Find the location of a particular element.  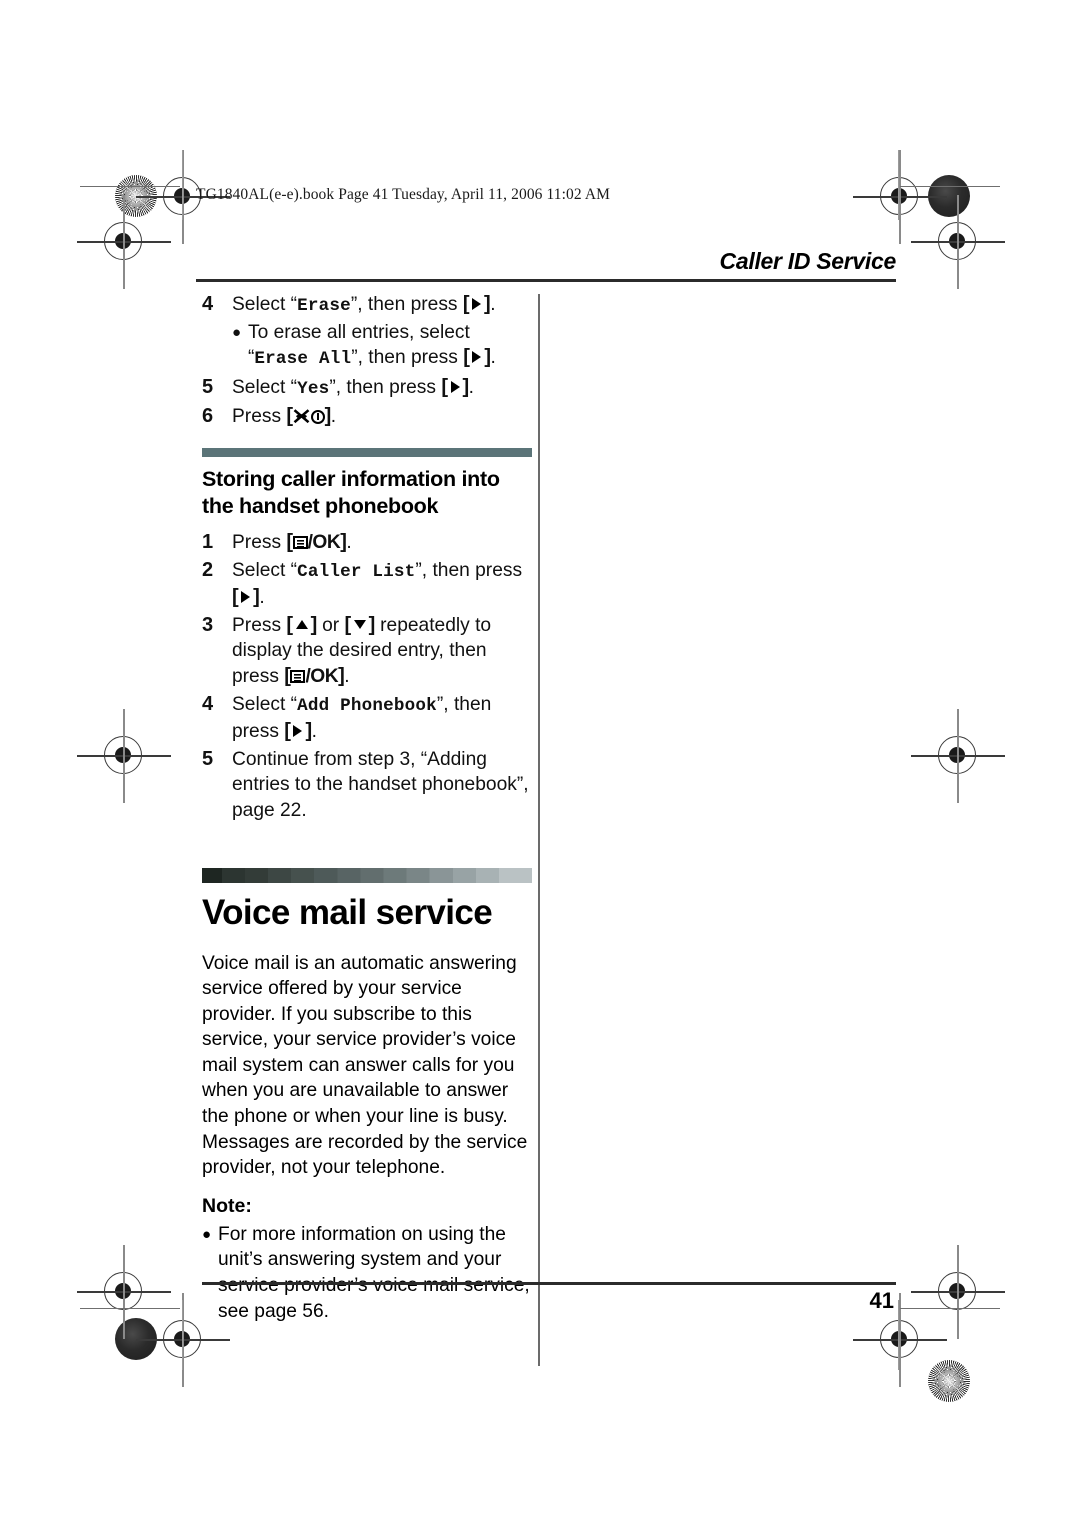

section-accent-bar is located at coordinates (367, 875).